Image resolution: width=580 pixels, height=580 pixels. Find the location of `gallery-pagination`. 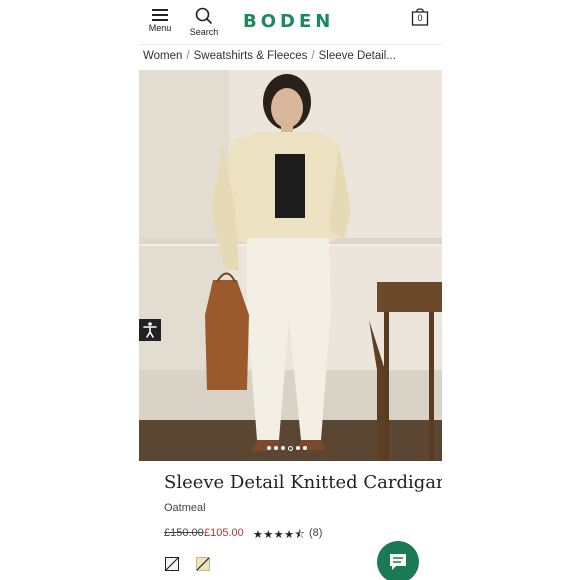

gallery-pagination is located at coordinates (287, 448).